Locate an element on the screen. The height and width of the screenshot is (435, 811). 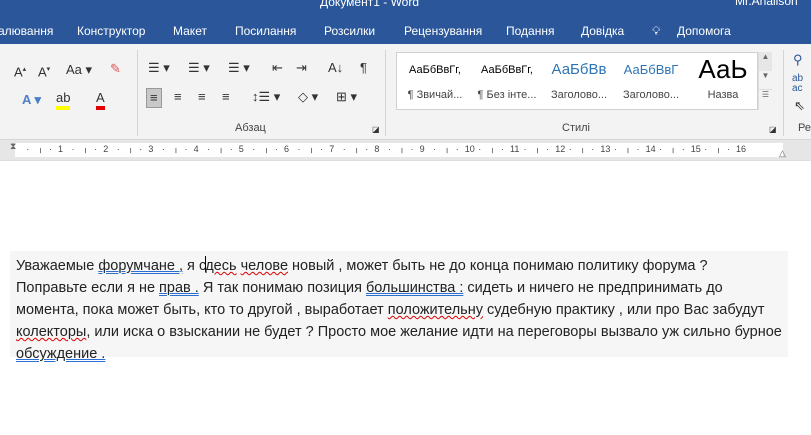
change-case-button: Aa ▾ is located at coordinates (79, 70).